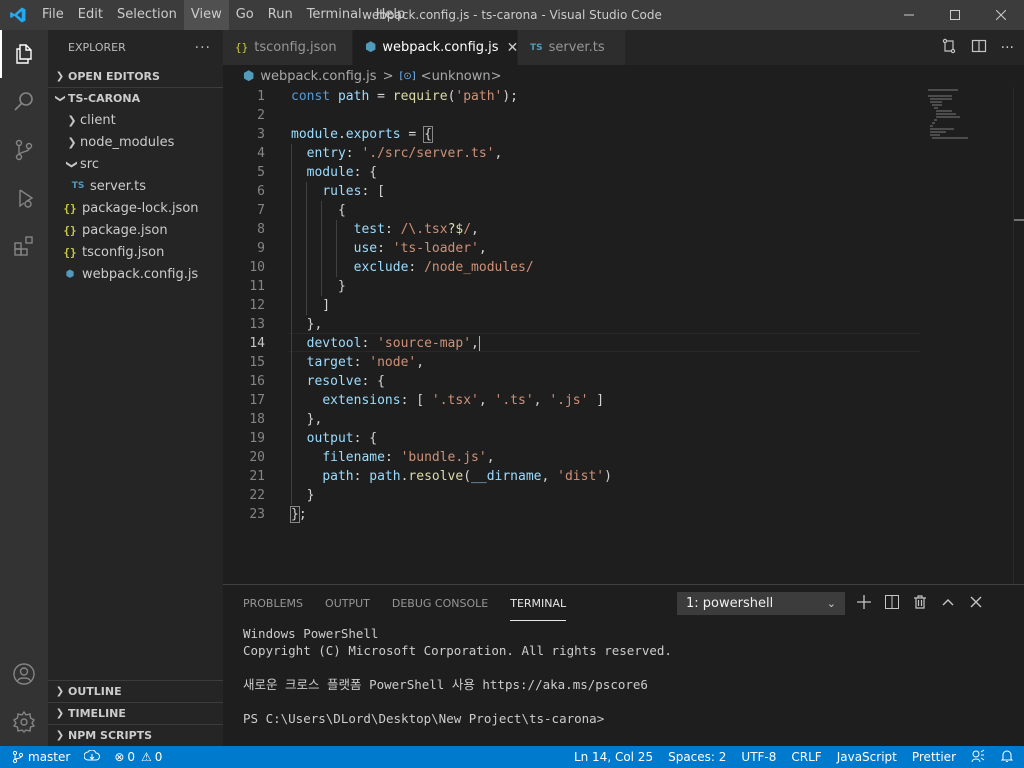  What do you see at coordinates (430, 476) in the screenshot?
I see `code-line: 21 path: path.resolve(__dirname, 'dist')` at bounding box center [430, 476].